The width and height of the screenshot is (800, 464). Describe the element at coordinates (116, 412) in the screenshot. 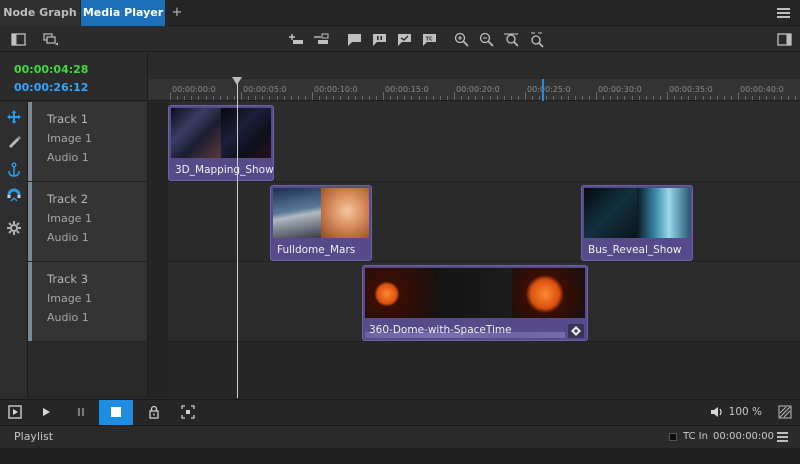

I see `stop-button` at that location.